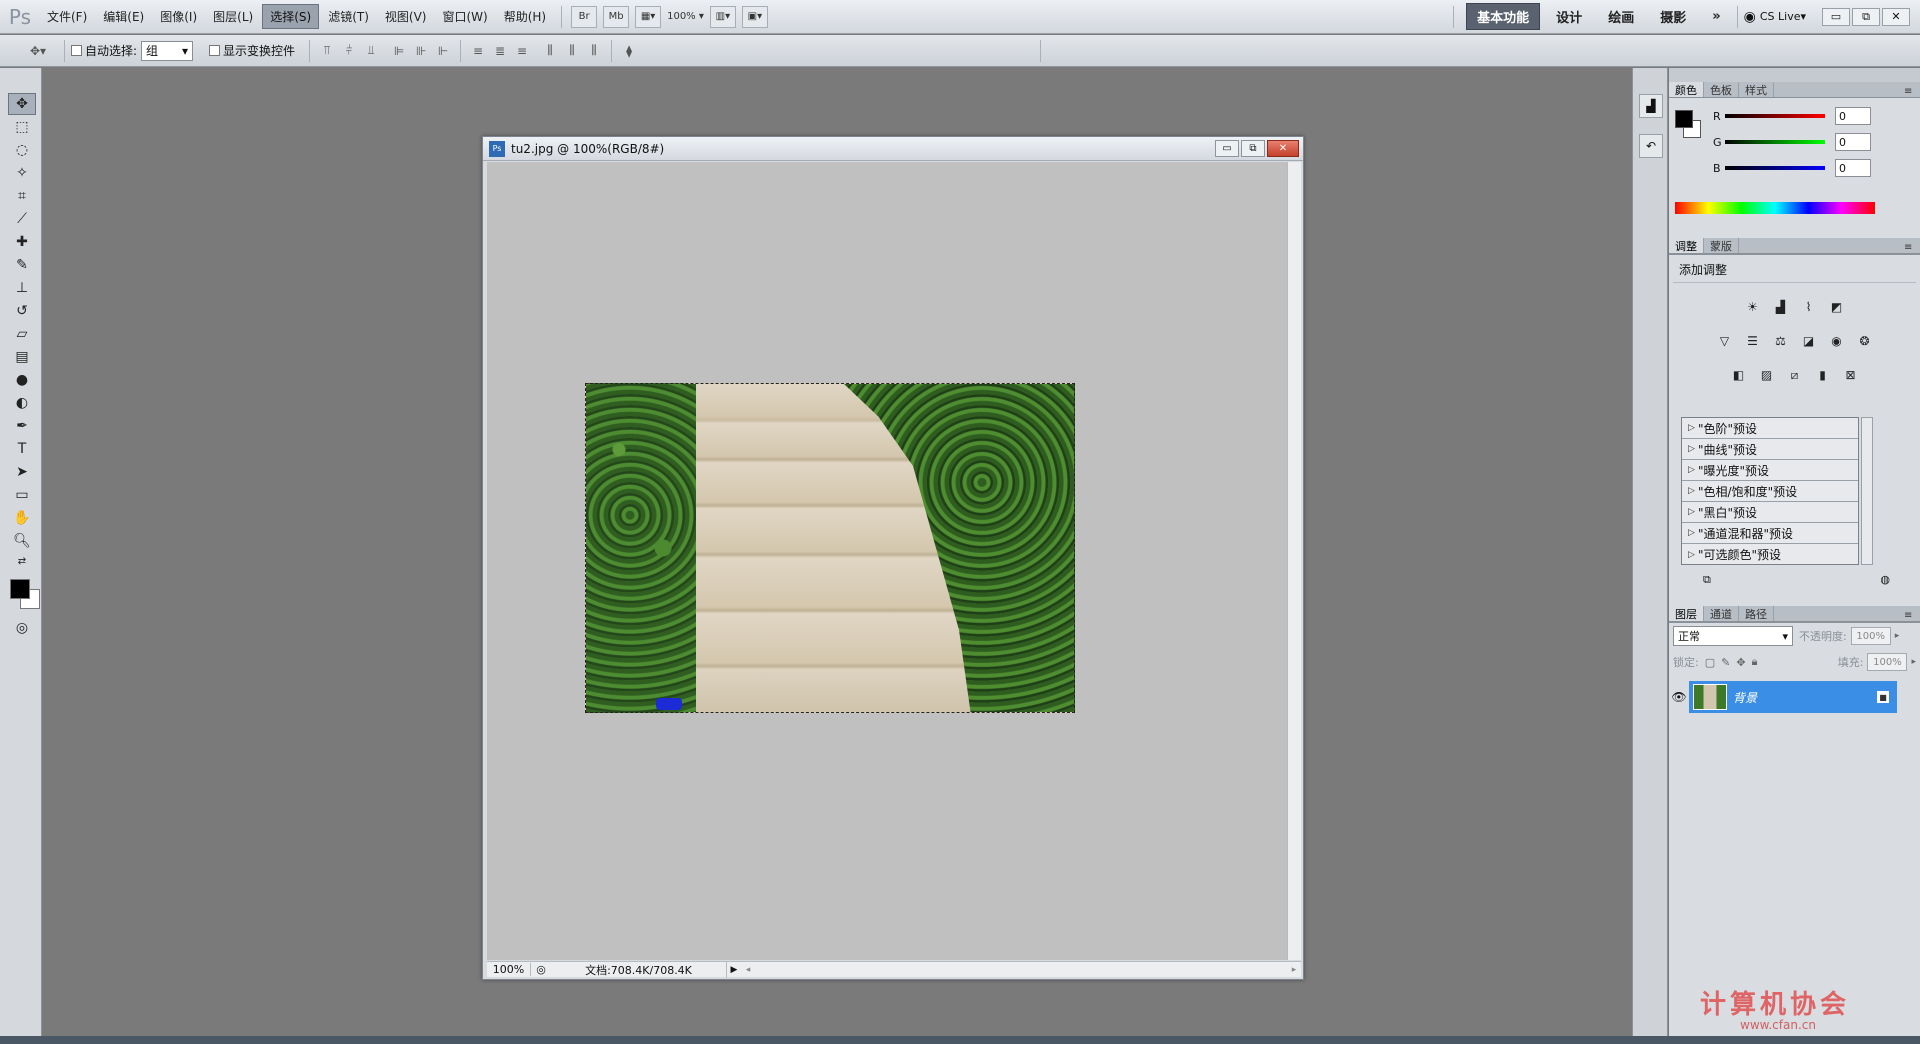  What do you see at coordinates (1753, 307) in the screenshot?
I see `brightness-icon: ☀` at bounding box center [1753, 307].